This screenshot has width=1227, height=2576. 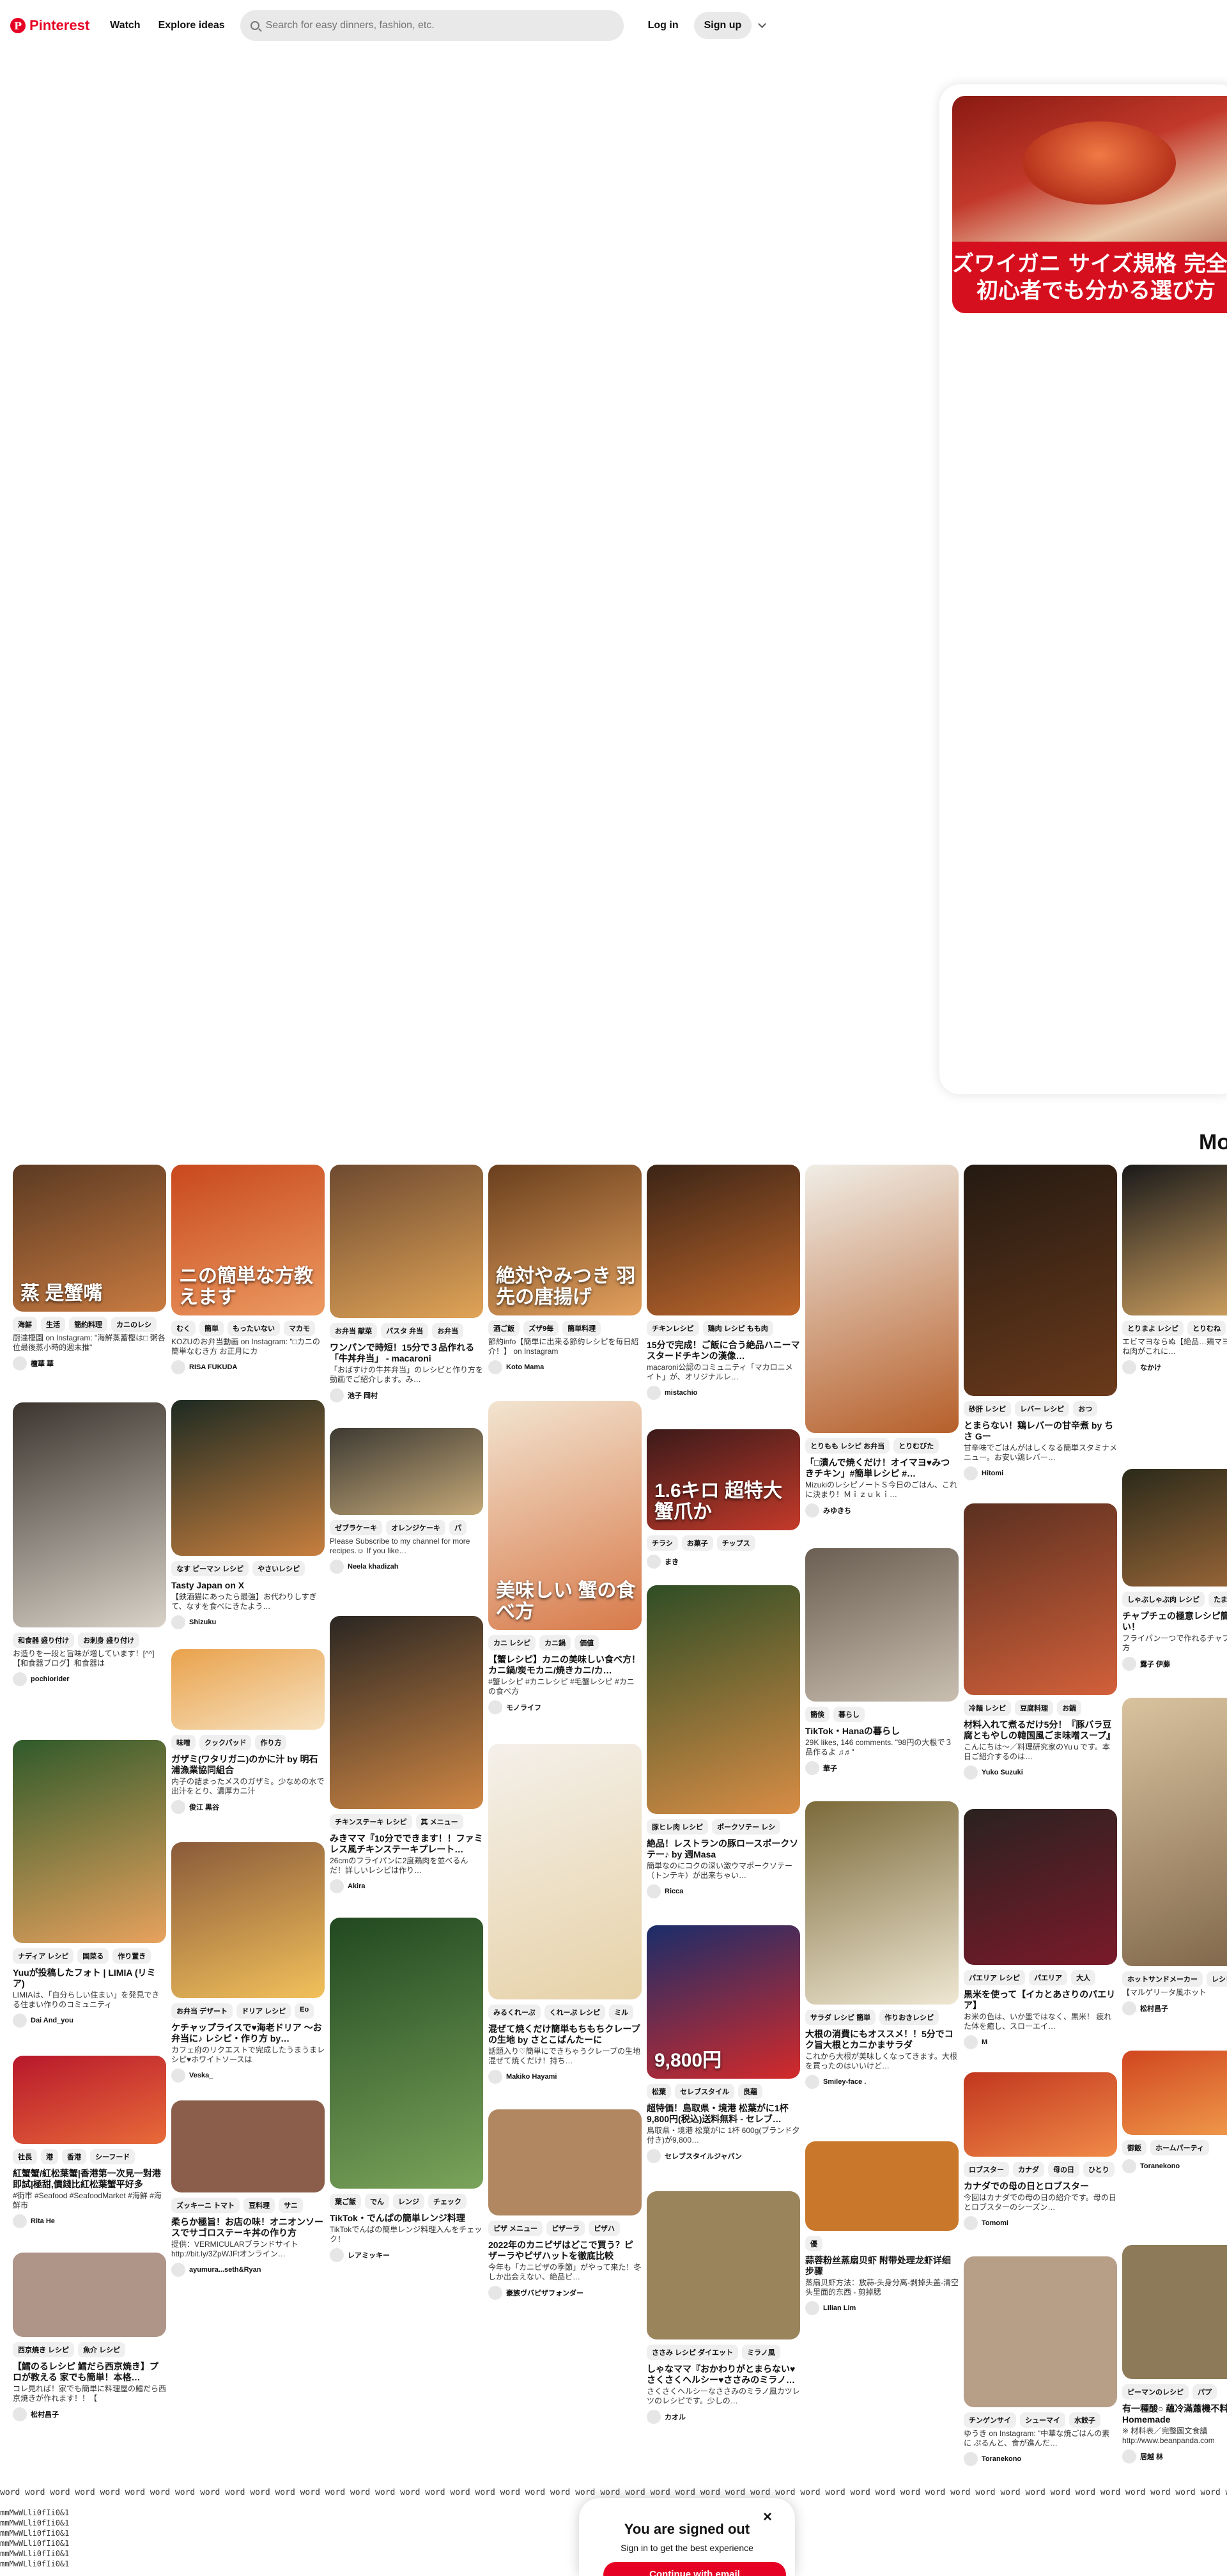 I want to click on pin-title: チャプチェの極意レシピ簡単にできない！, so click(x=1174, y=1622).